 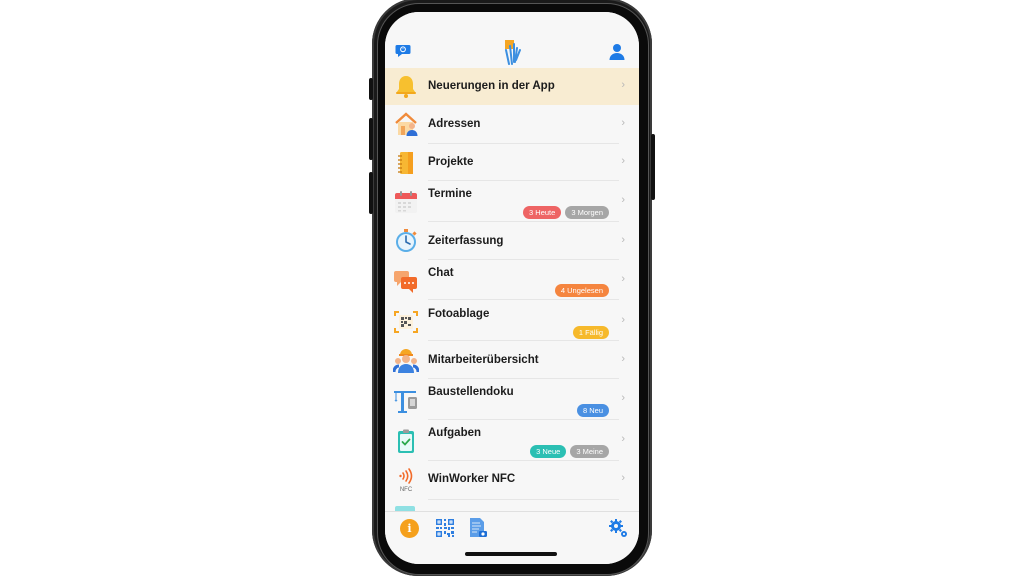 I want to click on badge-neu: 8 Neu, so click(x=592, y=410).